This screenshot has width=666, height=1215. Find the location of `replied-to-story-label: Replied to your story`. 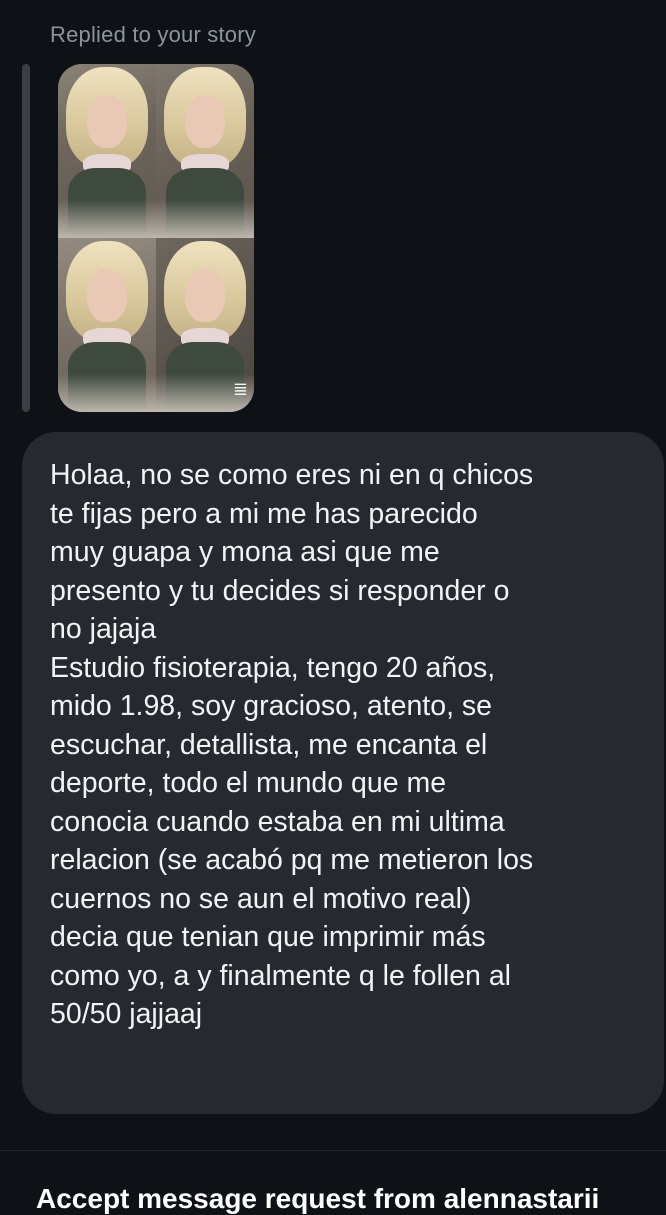

replied-to-story-label: Replied to your story is located at coordinates (153, 34).